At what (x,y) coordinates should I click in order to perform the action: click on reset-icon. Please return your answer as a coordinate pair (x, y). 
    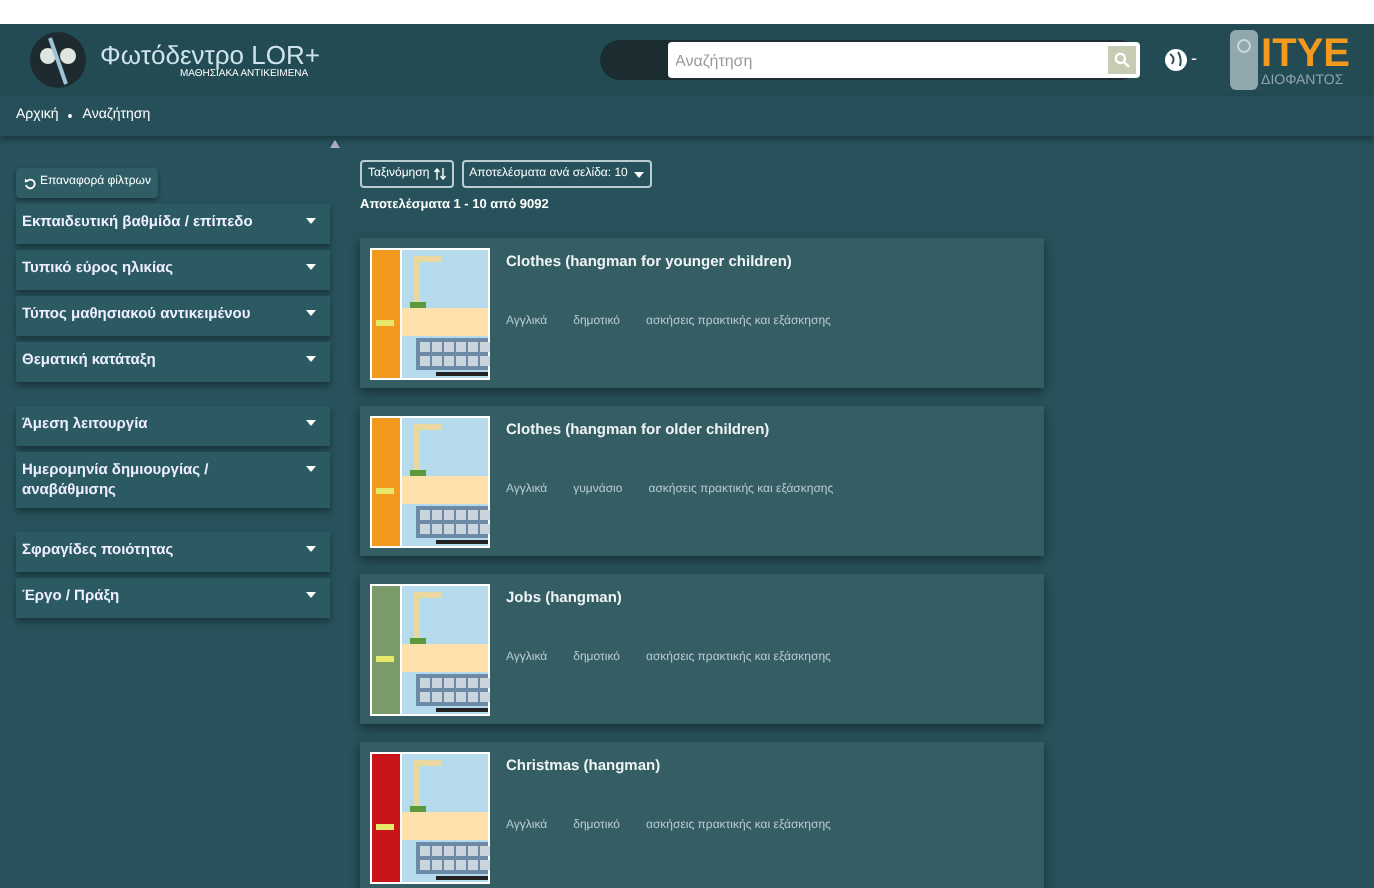
    Looking at the image, I should click on (30, 183).